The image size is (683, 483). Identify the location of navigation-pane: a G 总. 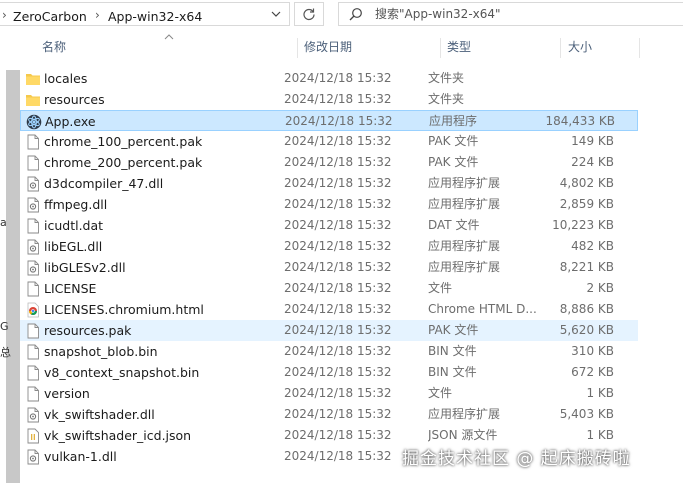
(10, 256).